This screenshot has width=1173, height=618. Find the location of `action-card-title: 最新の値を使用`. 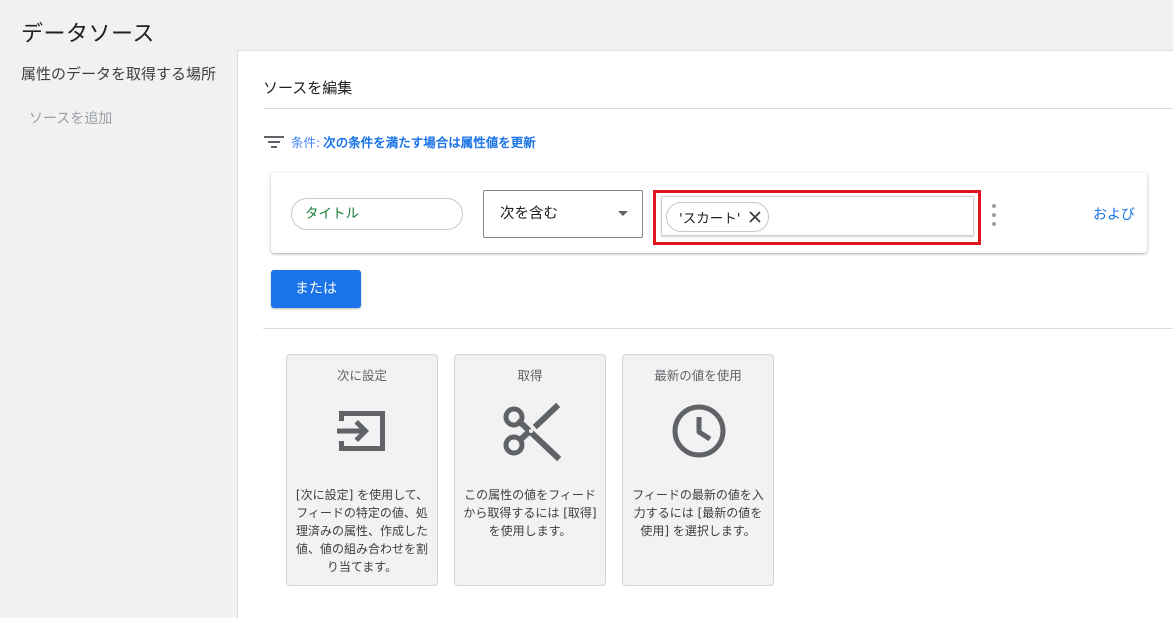

action-card-title: 最新の値を使用 is located at coordinates (698, 375).